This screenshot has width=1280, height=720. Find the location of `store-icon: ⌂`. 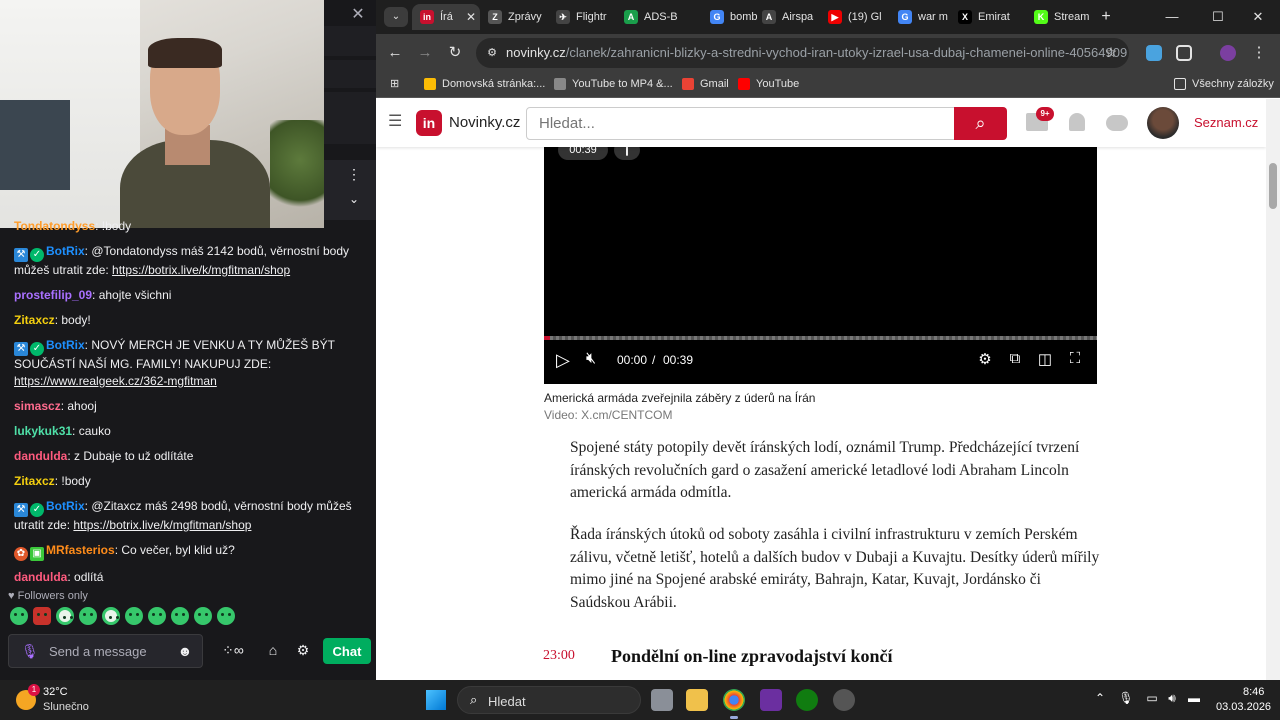

store-icon: ⌂ is located at coordinates (273, 651).